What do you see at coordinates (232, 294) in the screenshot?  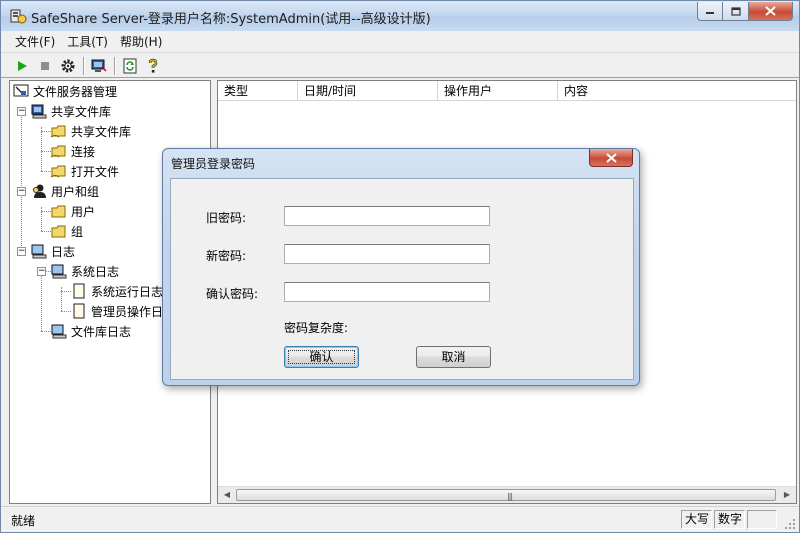 I see `confirm-password-label: 确认密码:` at bounding box center [232, 294].